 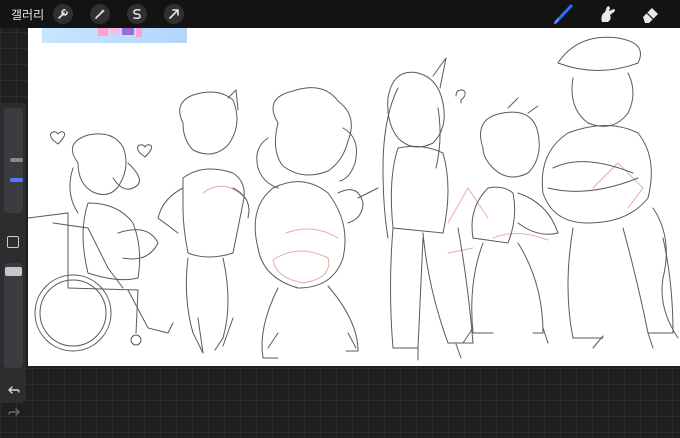 I want to click on transform-button, so click(x=174, y=14).